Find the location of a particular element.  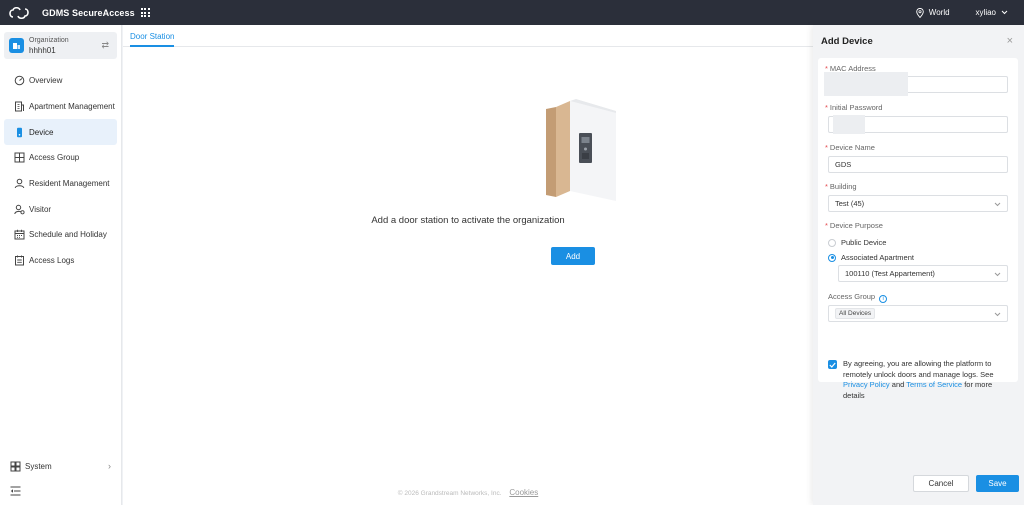

sidebar-item-label: Overview is located at coordinates (46, 81).